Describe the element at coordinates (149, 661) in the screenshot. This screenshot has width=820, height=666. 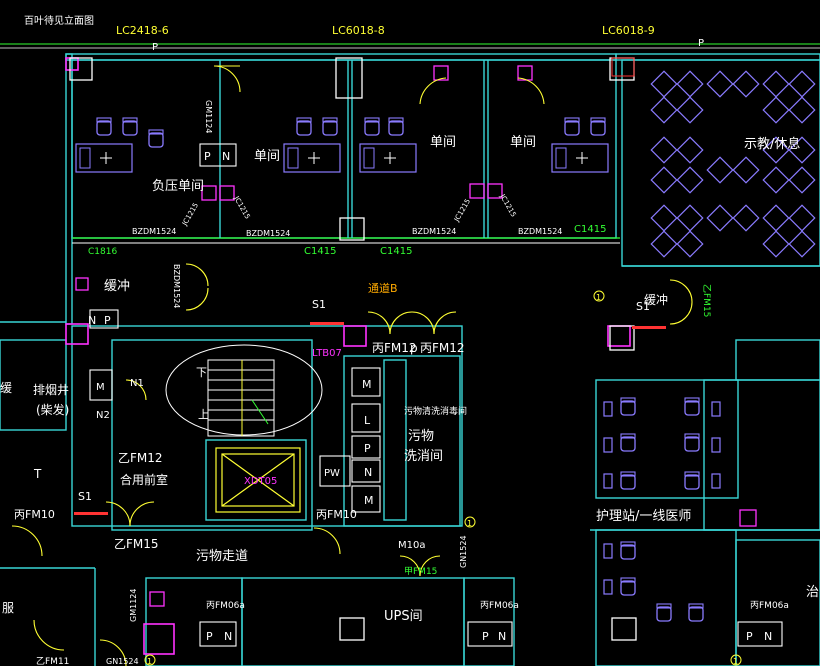
I see `axis-marker-3: 1` at that location.